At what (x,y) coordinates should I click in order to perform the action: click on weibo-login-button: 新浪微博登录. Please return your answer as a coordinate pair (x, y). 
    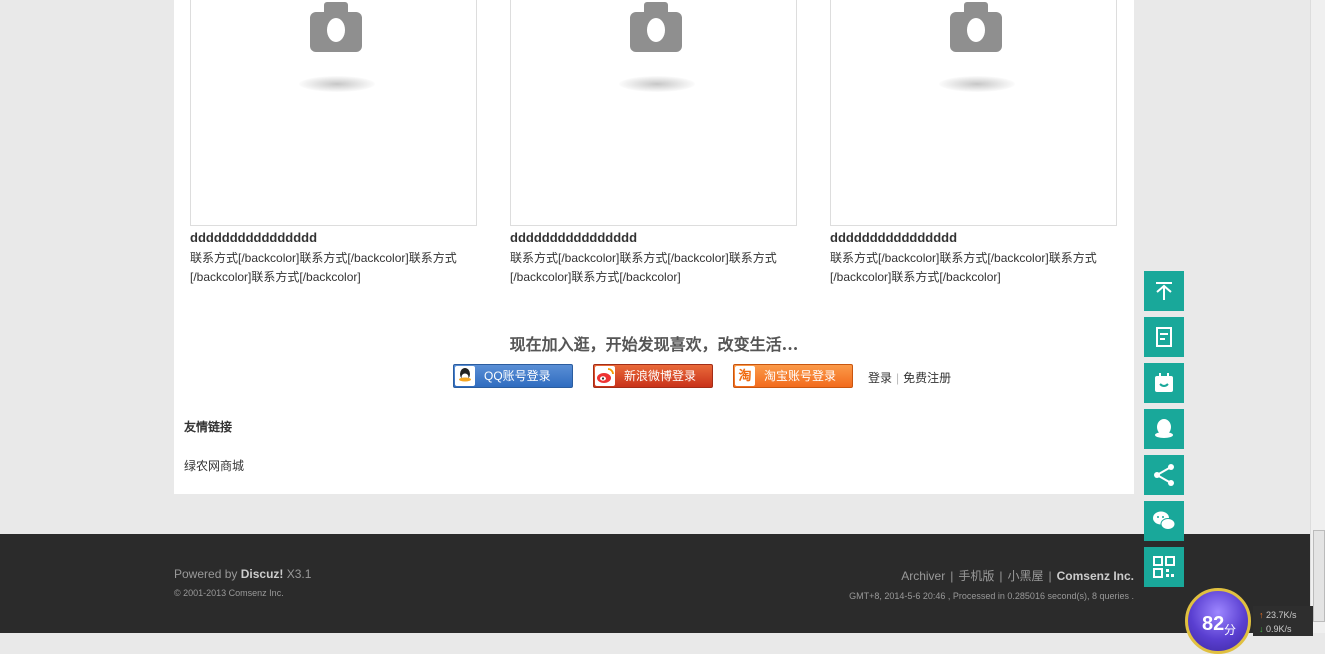
    Looking at the image, I should click on (653, 376).